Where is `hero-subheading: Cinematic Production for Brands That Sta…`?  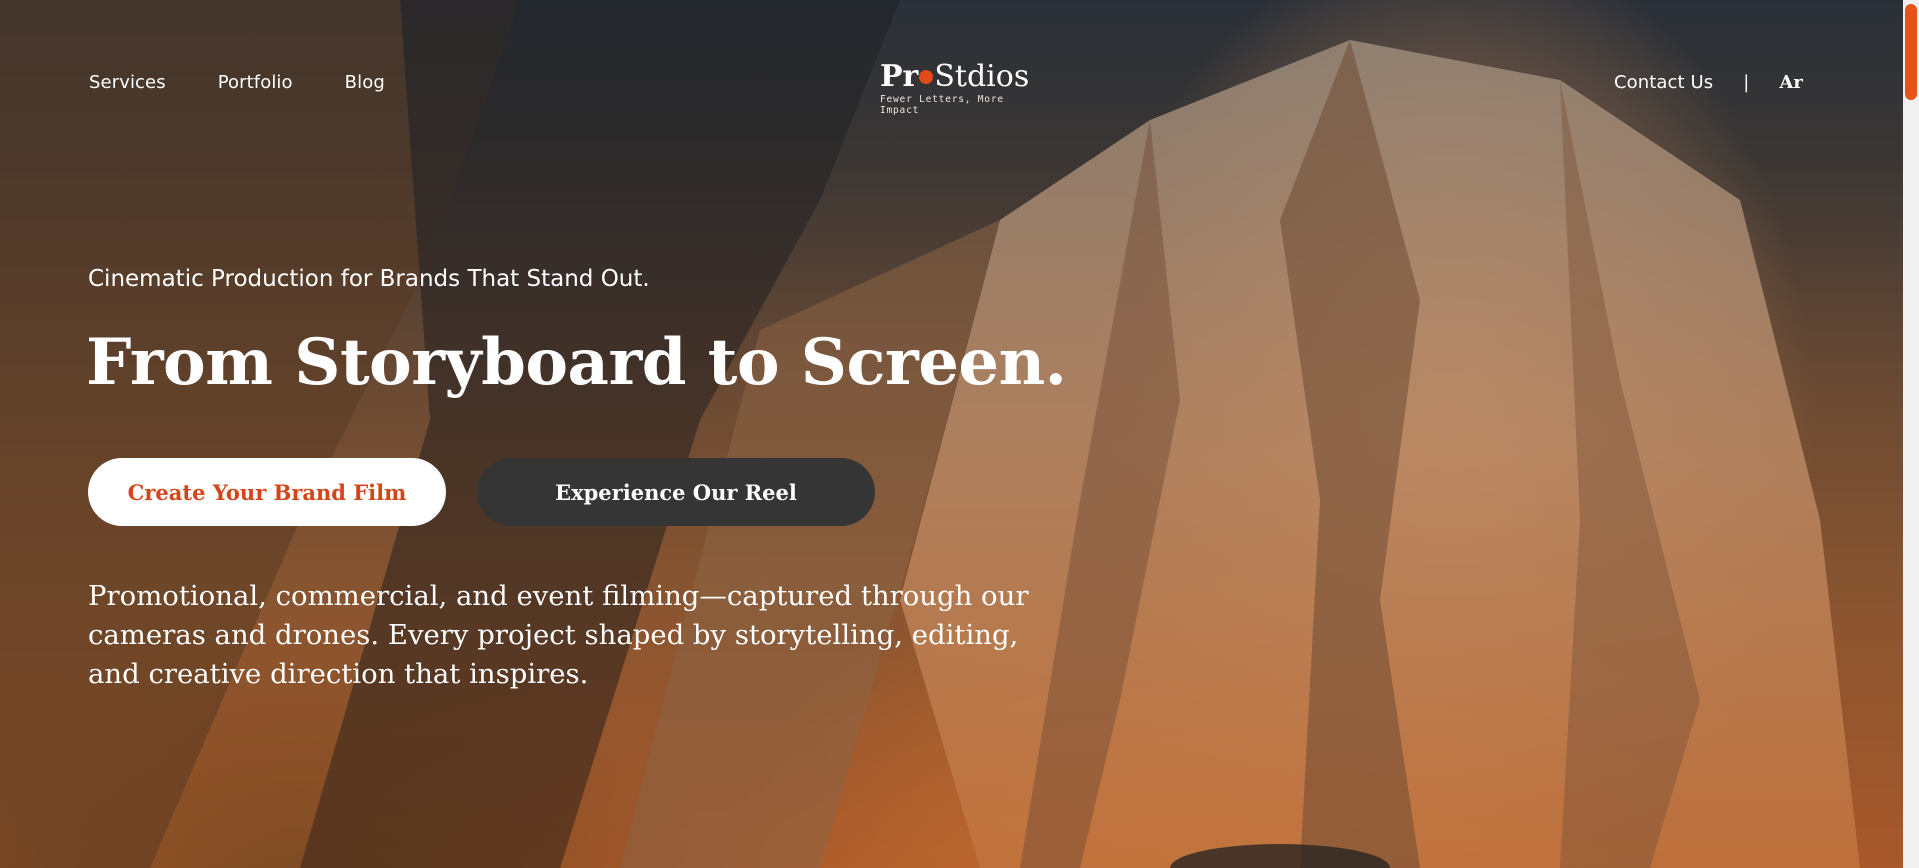 hero-subheading: Cinematic Production for Brands That Sta… is located at coordinates (369, 279).